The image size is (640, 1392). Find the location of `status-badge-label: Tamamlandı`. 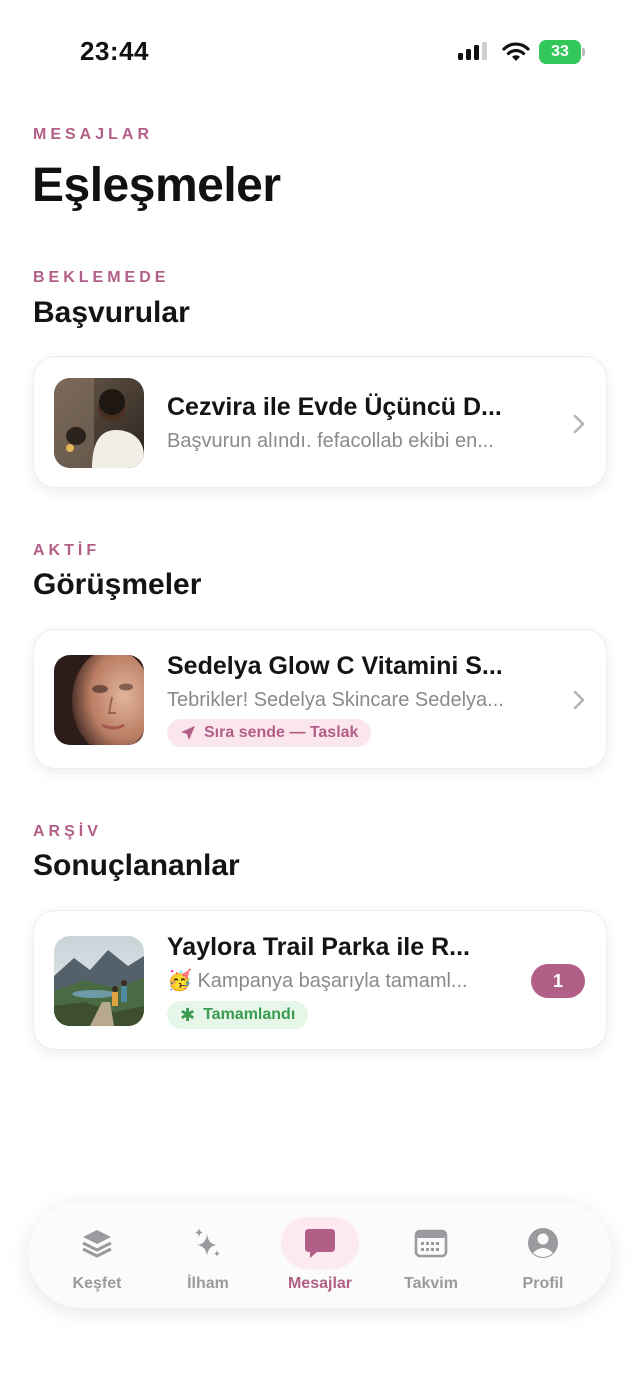

status-badge-label: Tamamlandı is located at coordinates (249, 1014).